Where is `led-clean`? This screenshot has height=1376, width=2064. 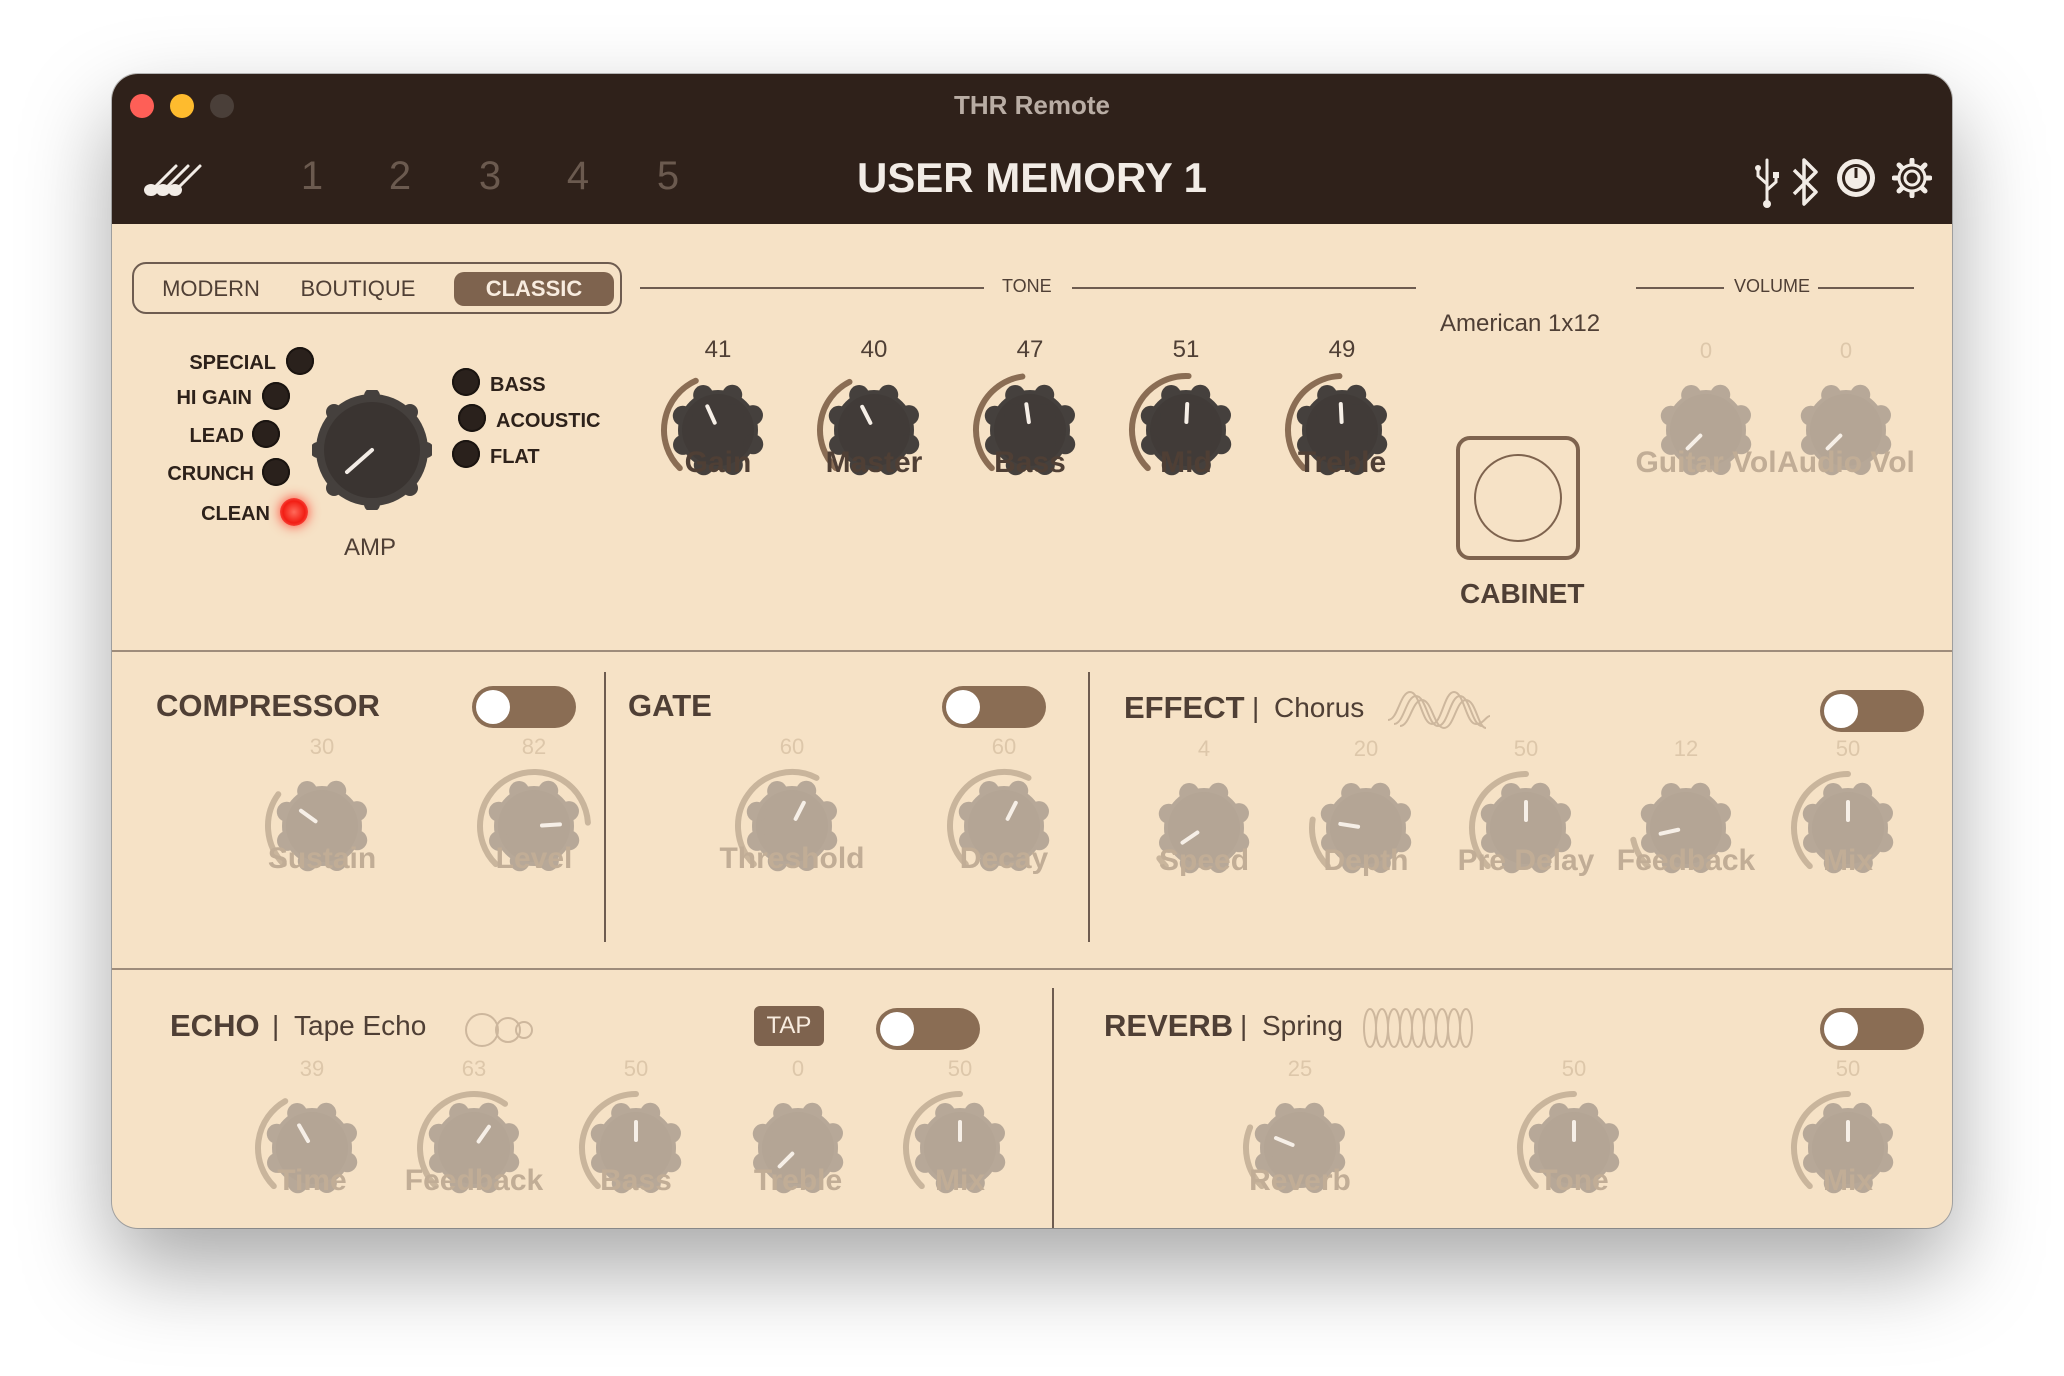 led-clean is located at coordinates (294, 512).